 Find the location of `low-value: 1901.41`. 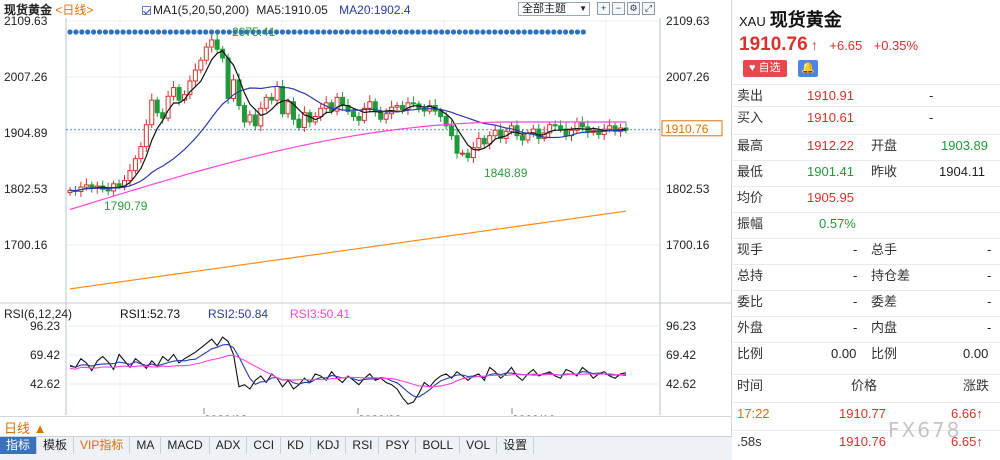

low-value: 1901.41 is located at coordinates (830, 171).